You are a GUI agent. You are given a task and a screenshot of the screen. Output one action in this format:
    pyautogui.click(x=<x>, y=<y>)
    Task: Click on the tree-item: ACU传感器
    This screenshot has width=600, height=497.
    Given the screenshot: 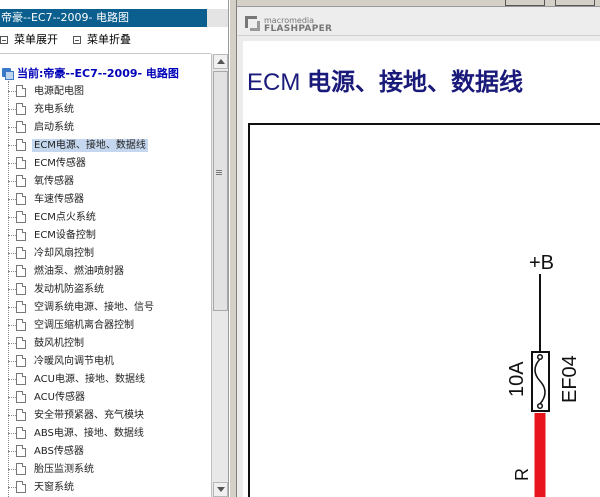 What is the action you would take?
    pyautogui.click(x=47, y=397)
    